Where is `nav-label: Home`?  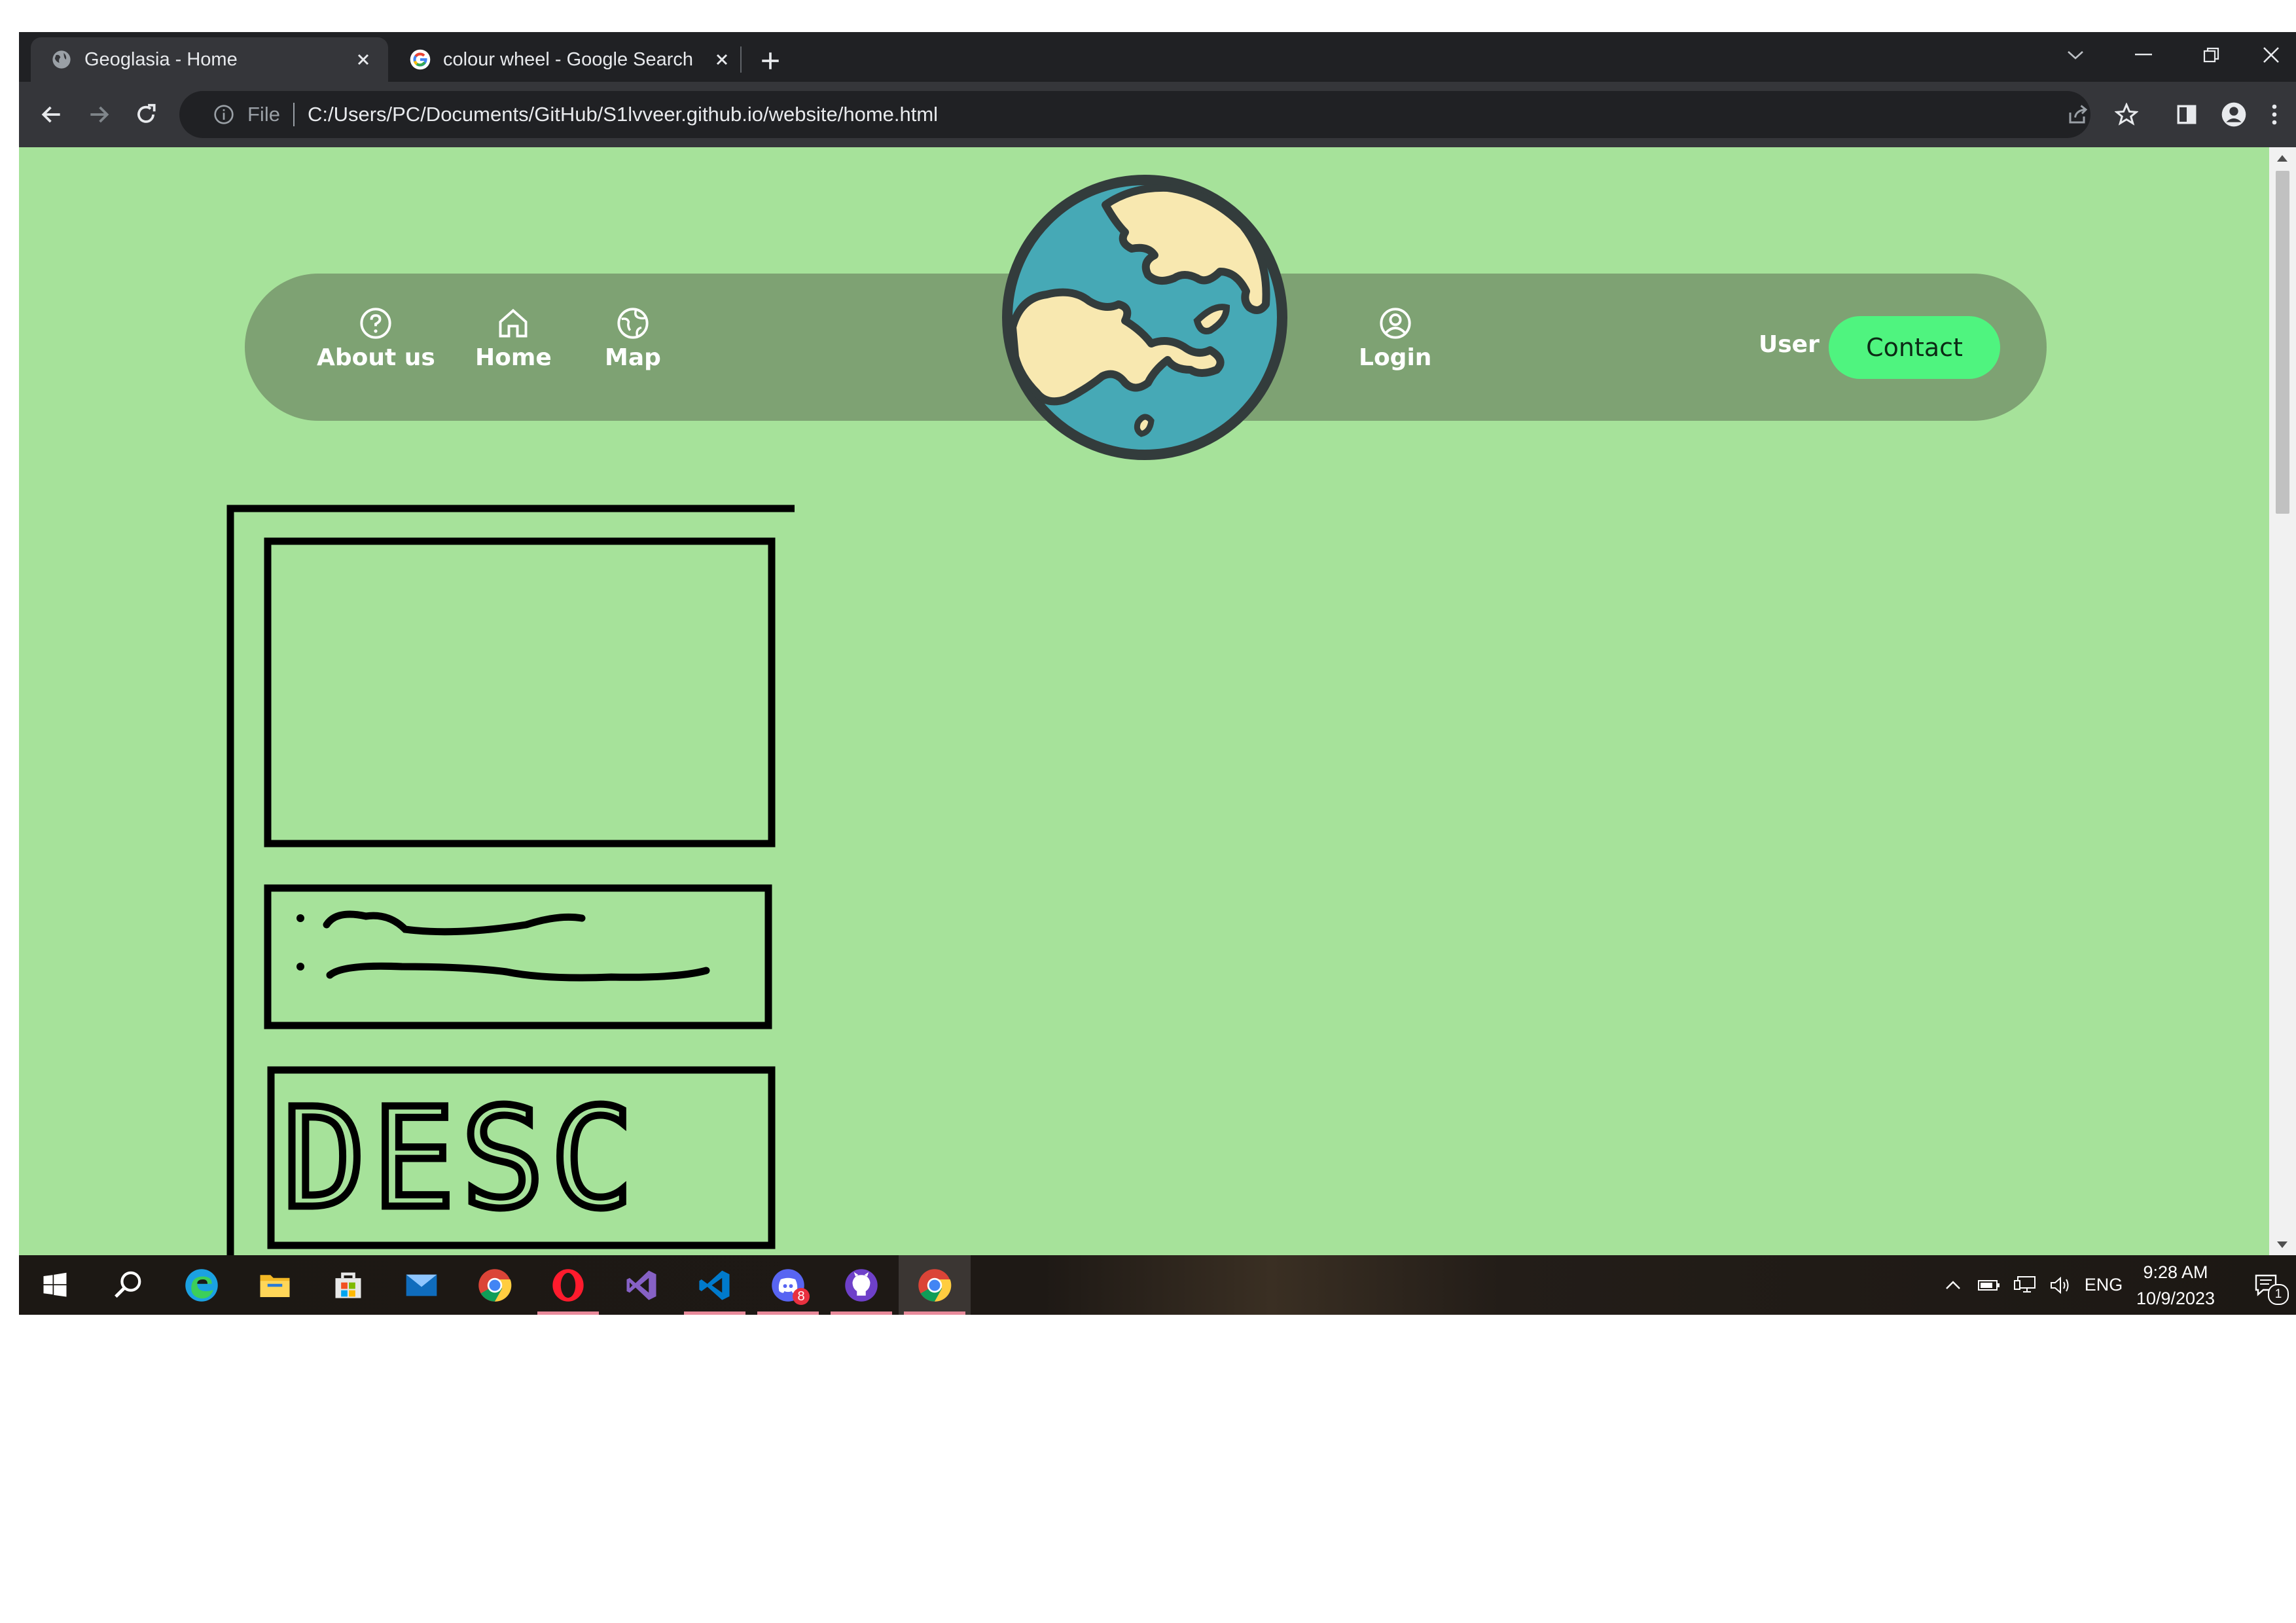 nav-label: Home is located at coordinates (513, 357).